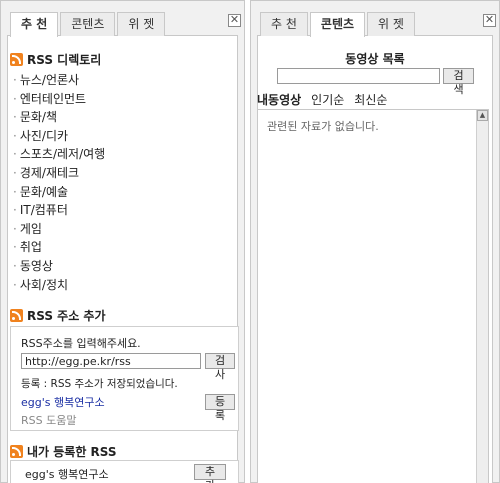 This screenshot has width=500, height=483. I want to click on directory-item: 사진/디카, so click(59, 136).